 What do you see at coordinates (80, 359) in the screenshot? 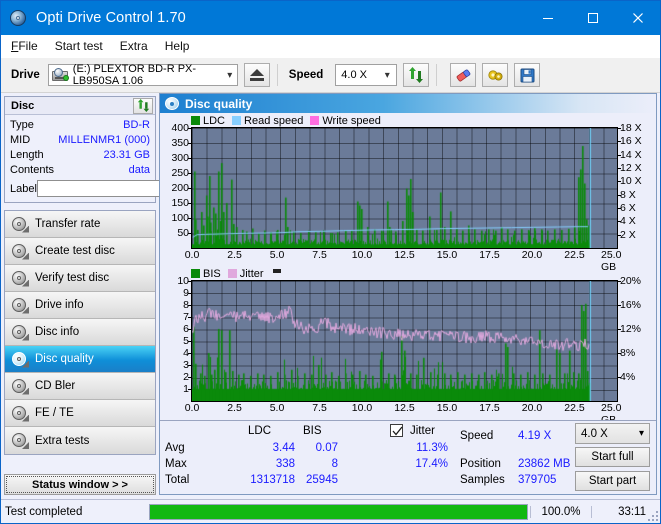
I see `sidebar-item-disc-quality: Disc quality` at bounding box center [80, 359].